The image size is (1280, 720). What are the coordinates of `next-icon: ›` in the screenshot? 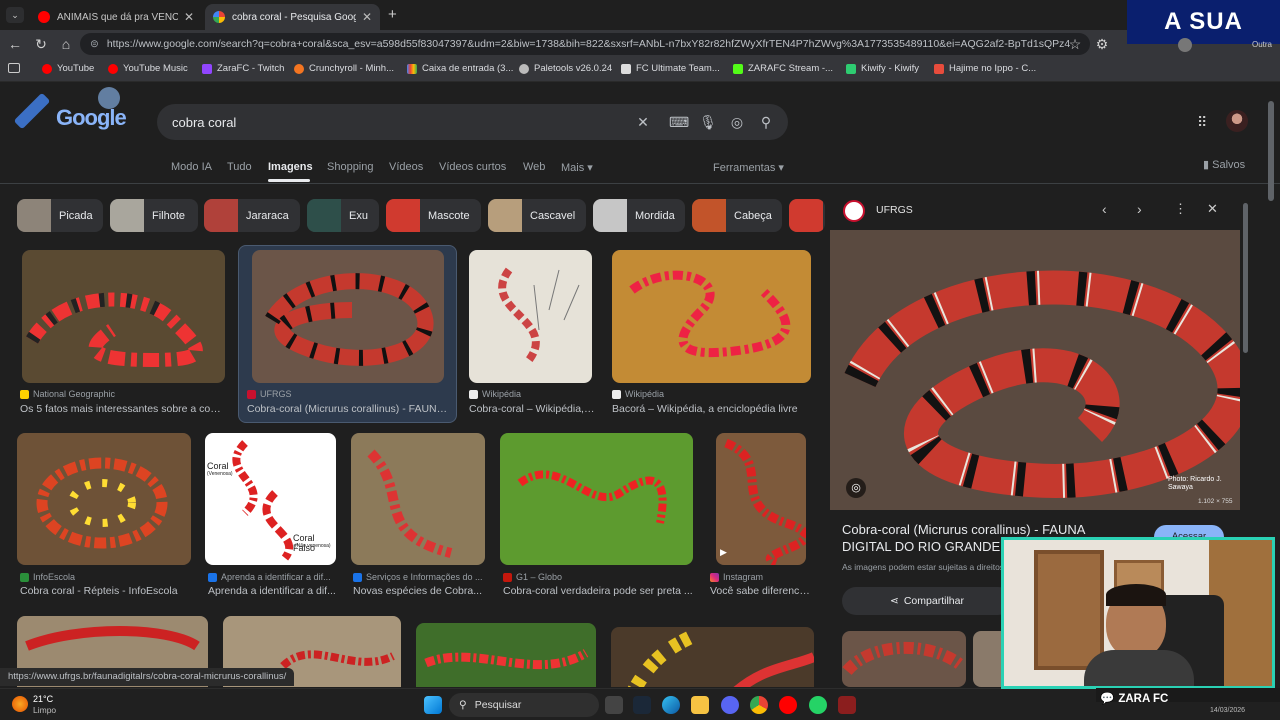 It's located at (1139, 209).